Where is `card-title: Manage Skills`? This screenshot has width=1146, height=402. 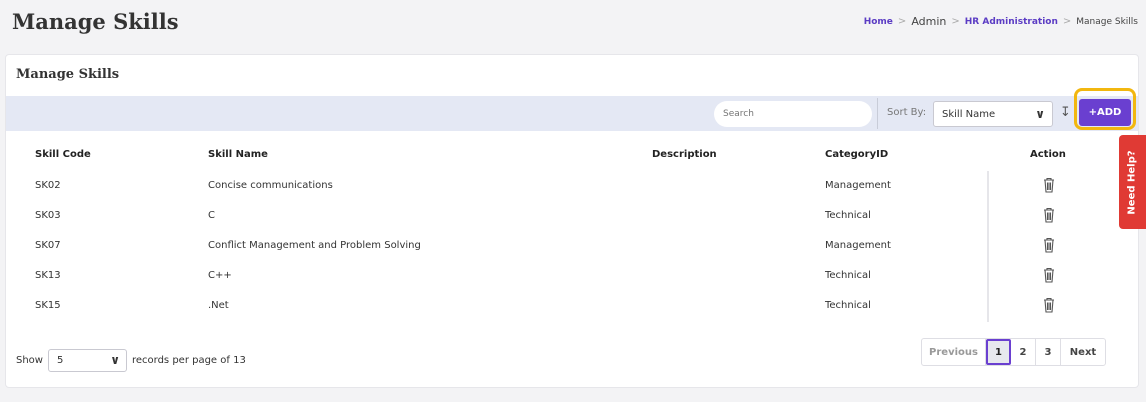 card-title: Manage Skills is located at coordinates (68, 74).